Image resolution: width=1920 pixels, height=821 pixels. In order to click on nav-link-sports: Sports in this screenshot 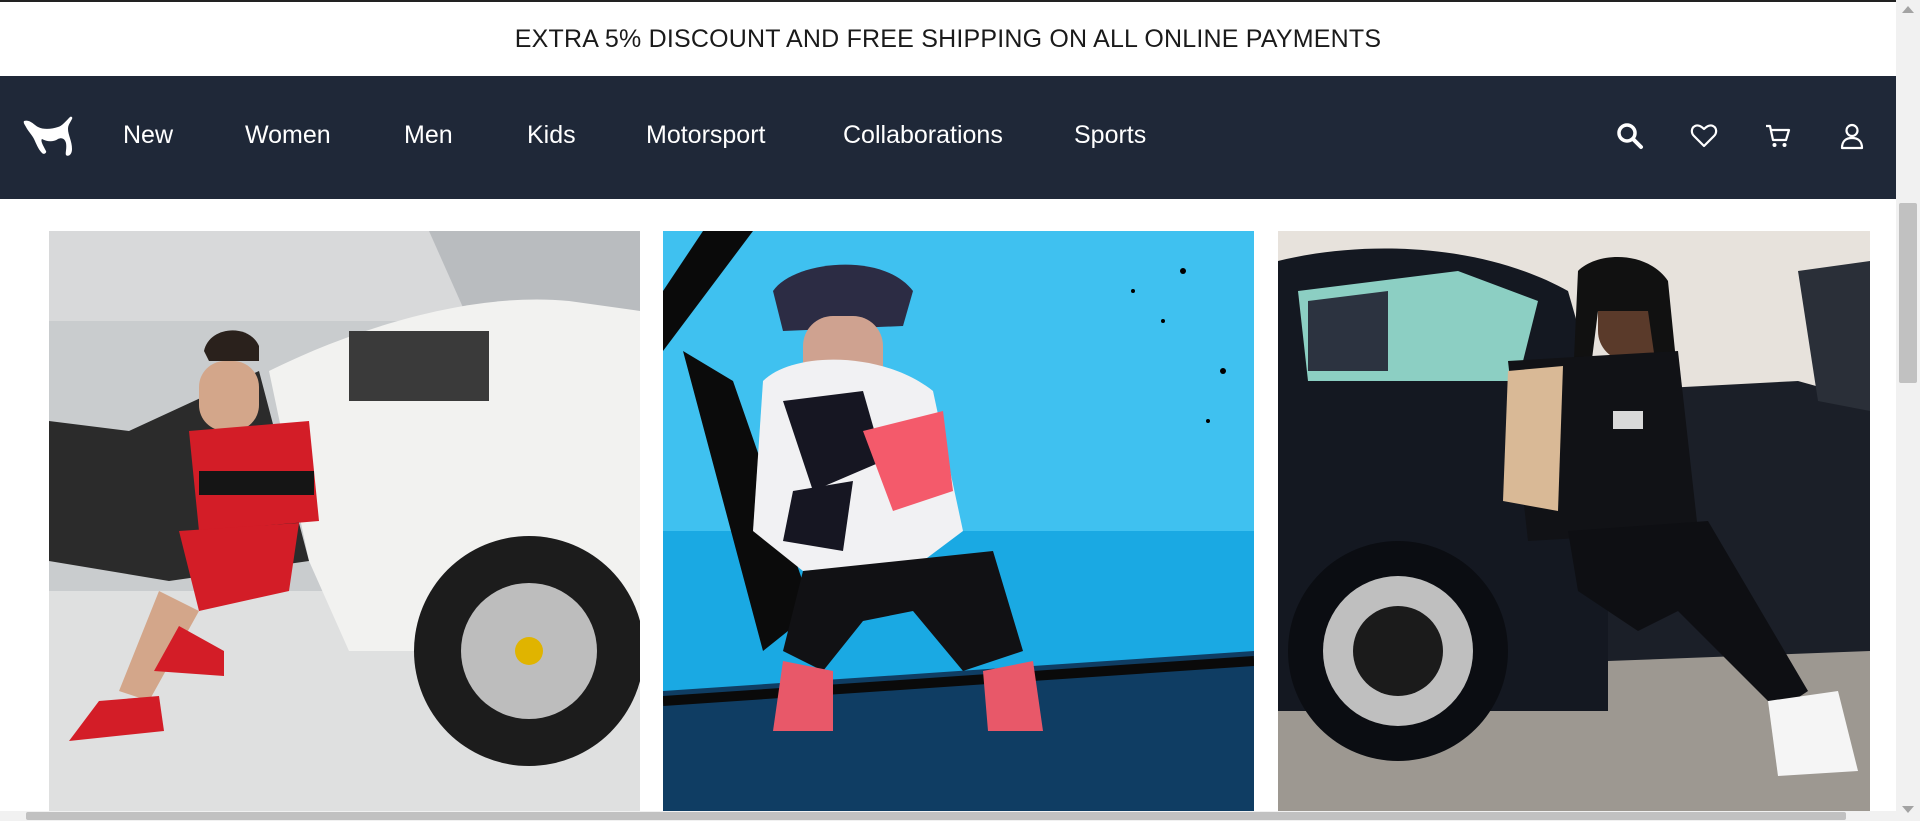, I will do `click(1110, 135)`.